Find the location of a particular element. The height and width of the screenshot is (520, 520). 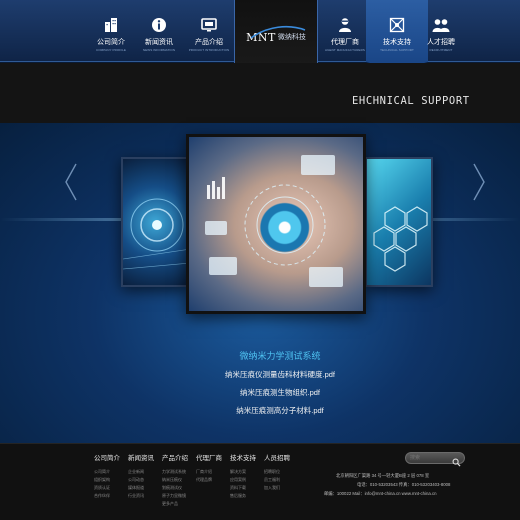

footer-link: 加入我们 is located at coordinates (277, 488).